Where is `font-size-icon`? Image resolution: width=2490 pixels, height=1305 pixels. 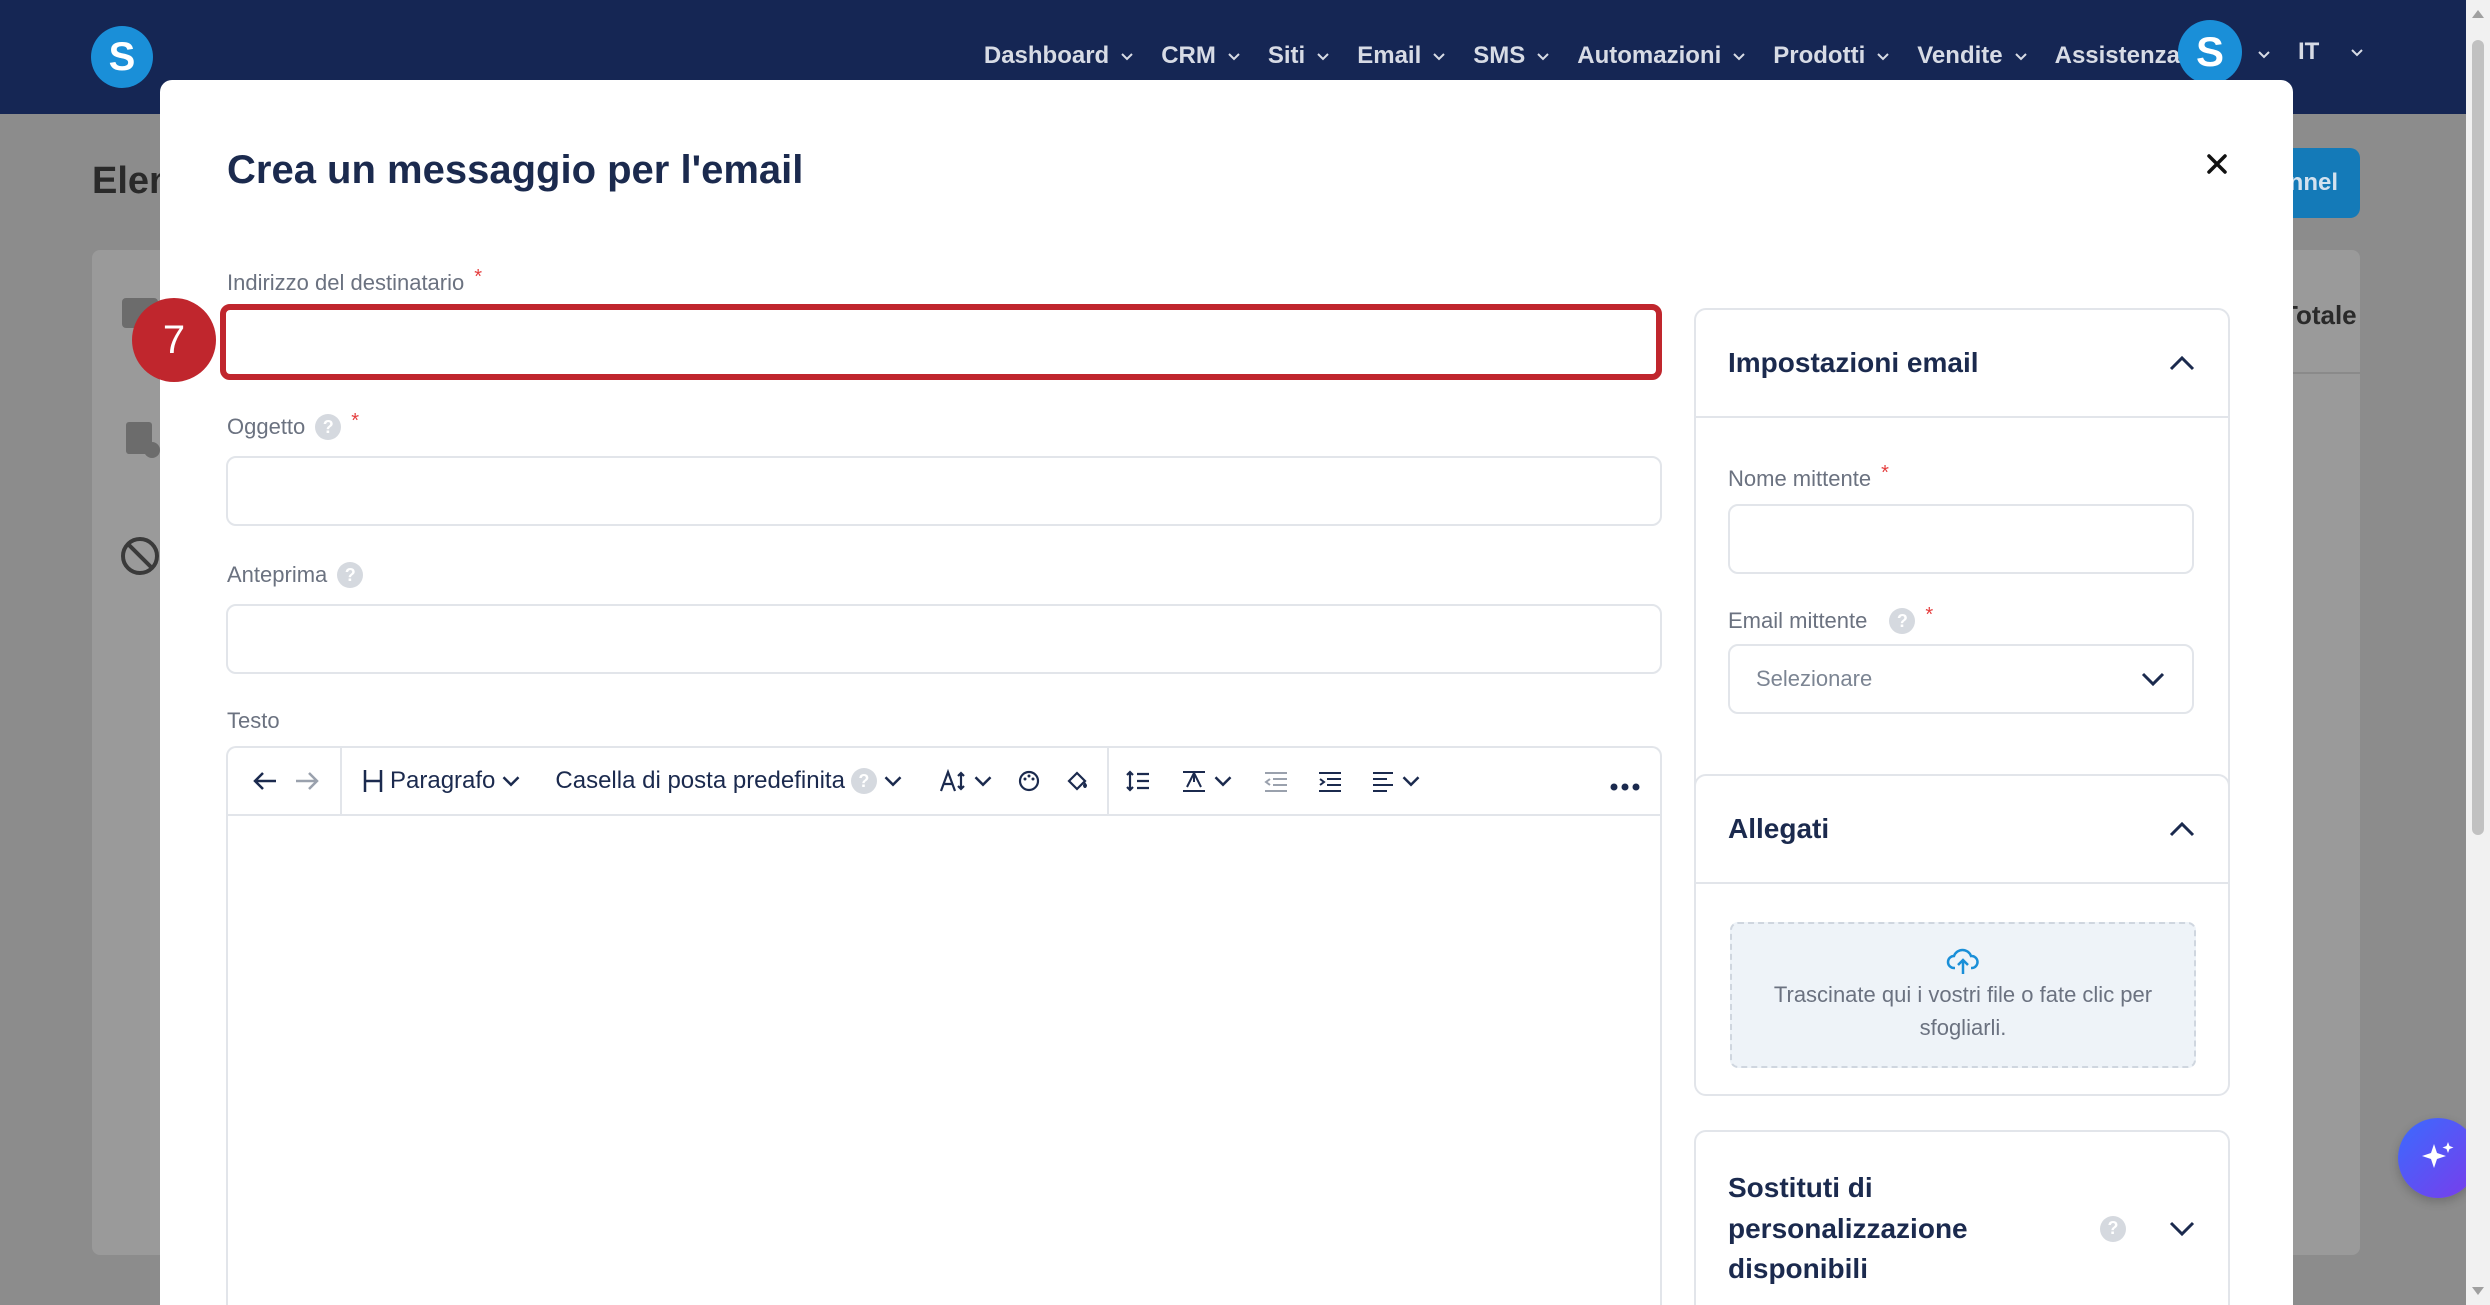
font-size-icon is located at coordinates (952, 780).